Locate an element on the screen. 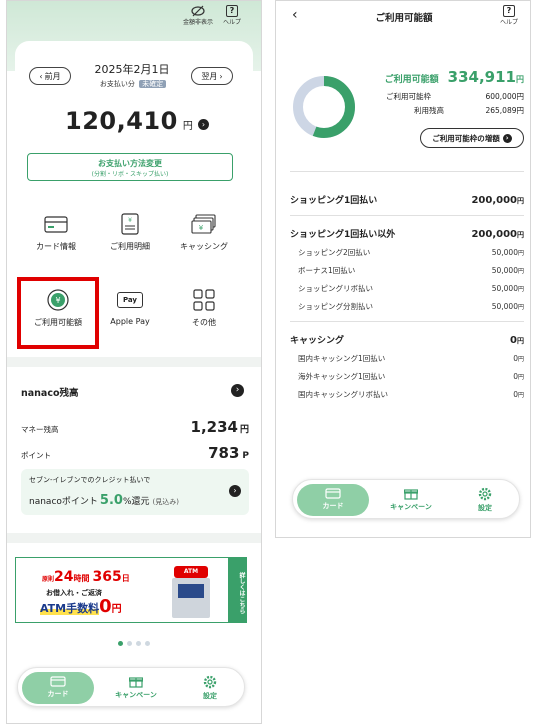 This screenshot has height=724, width=536. hide-amount-button: 金額非表示 is located at coordinates (198, 15).